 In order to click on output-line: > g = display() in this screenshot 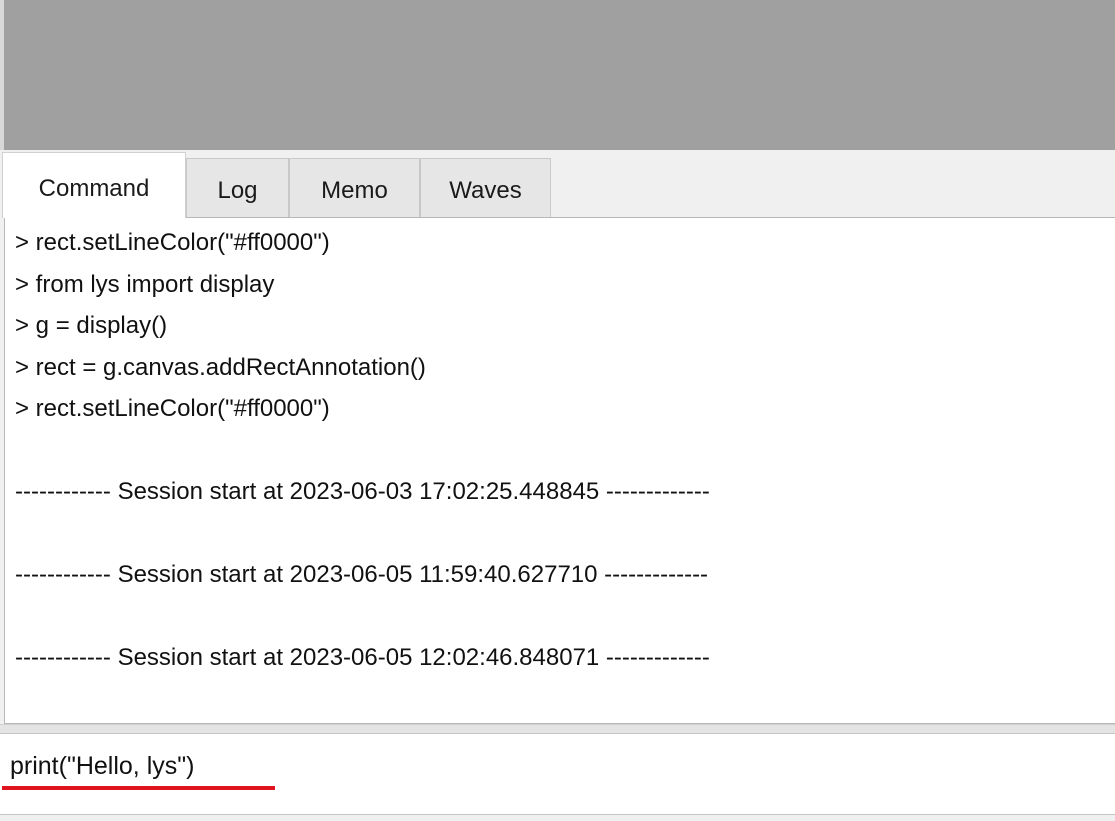, I will do `click(91, 325)`.